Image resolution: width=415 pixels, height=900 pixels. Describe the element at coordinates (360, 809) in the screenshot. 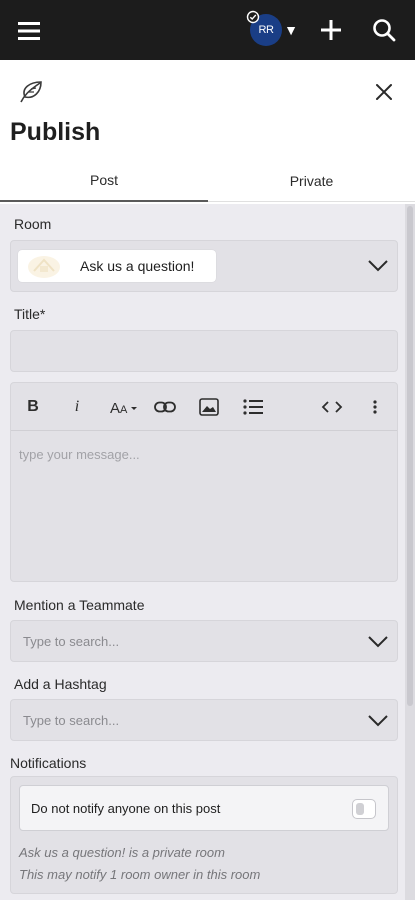

I see `toggle-knob` at that location.